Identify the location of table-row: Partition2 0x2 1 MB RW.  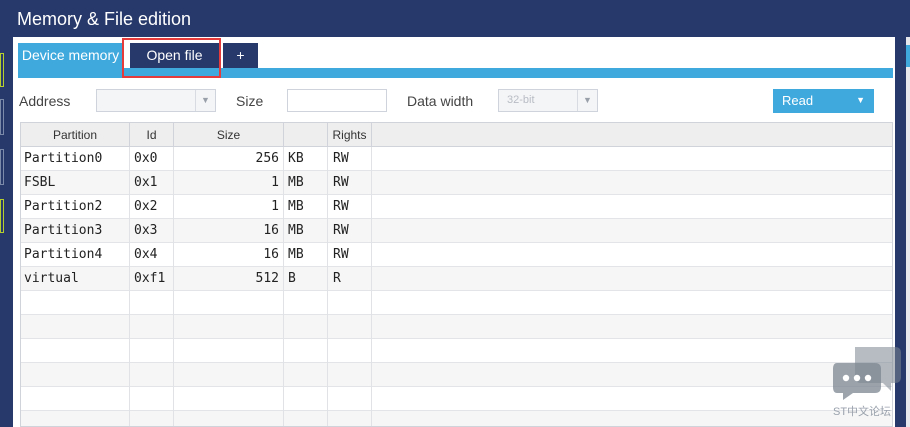
(456, 207).